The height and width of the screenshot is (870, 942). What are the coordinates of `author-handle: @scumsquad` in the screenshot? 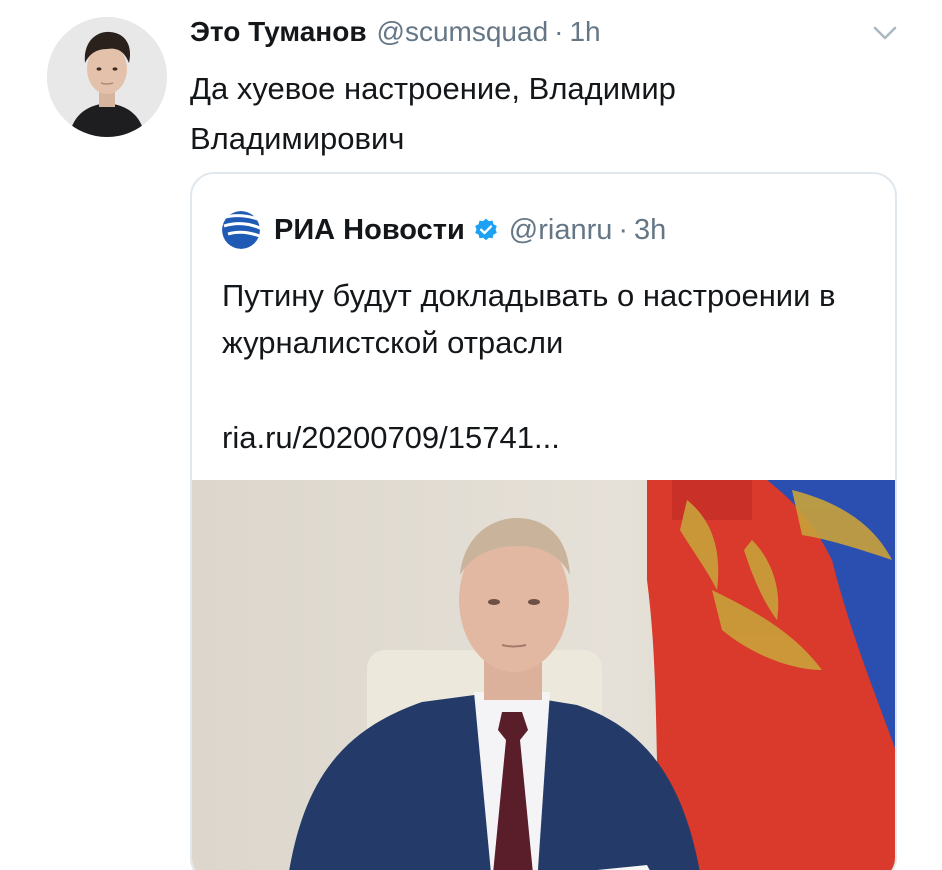 It's located at (463, 32).